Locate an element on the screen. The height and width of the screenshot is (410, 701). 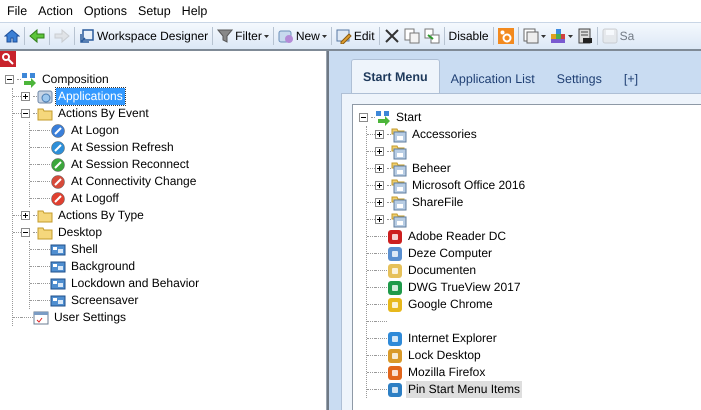
menu-item: Options is located at coordinates (105, 11).